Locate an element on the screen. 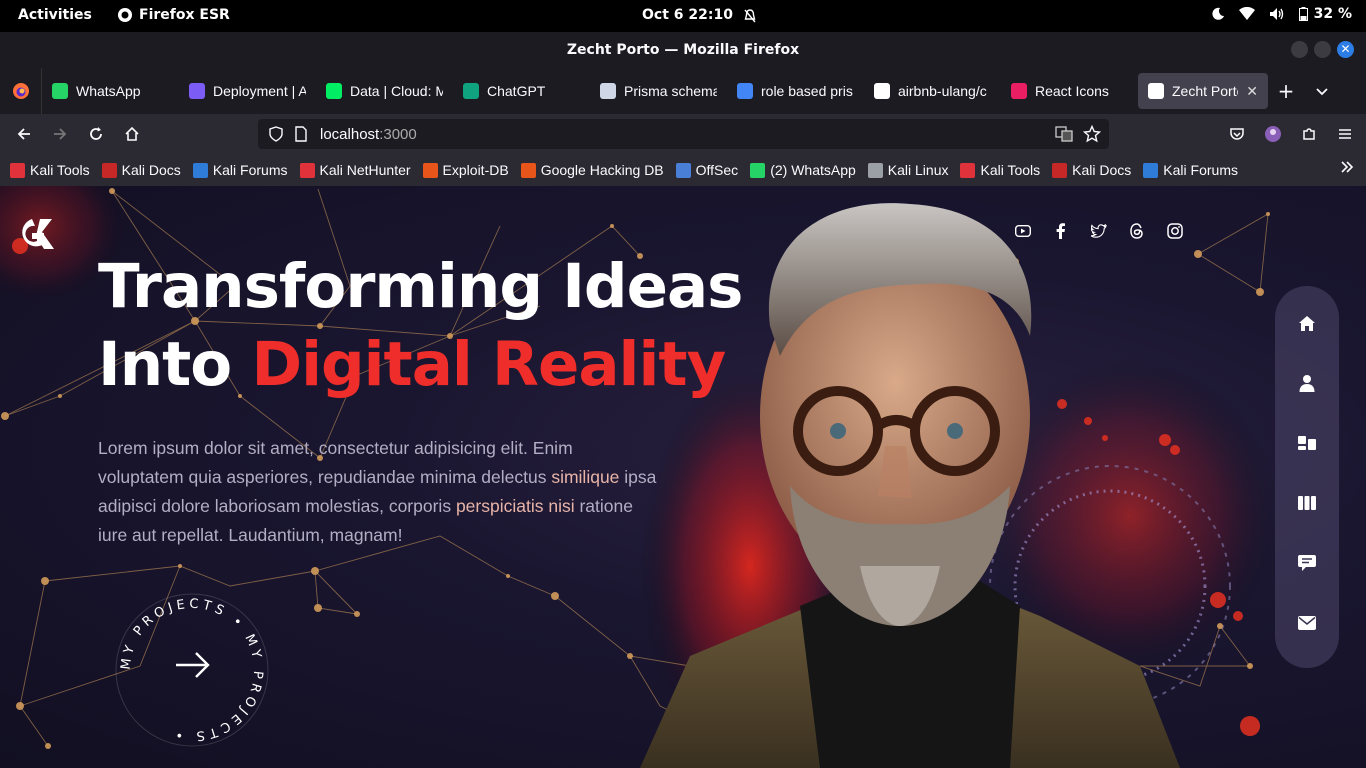 This screenshot has height=768, width=1366. tab-0: WhatsApp is located at coordinates (110, 91).